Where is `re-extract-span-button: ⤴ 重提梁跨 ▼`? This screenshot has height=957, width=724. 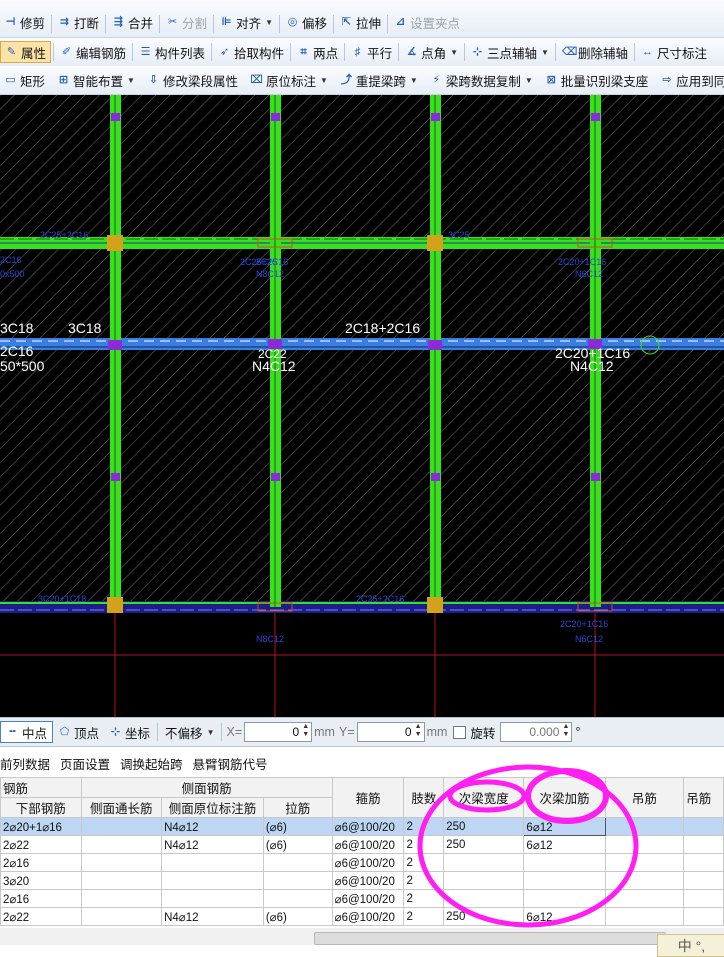 re-extract-span-button: ⤴ 重提梁跨 ▼ is located at coordinates (379, 80).